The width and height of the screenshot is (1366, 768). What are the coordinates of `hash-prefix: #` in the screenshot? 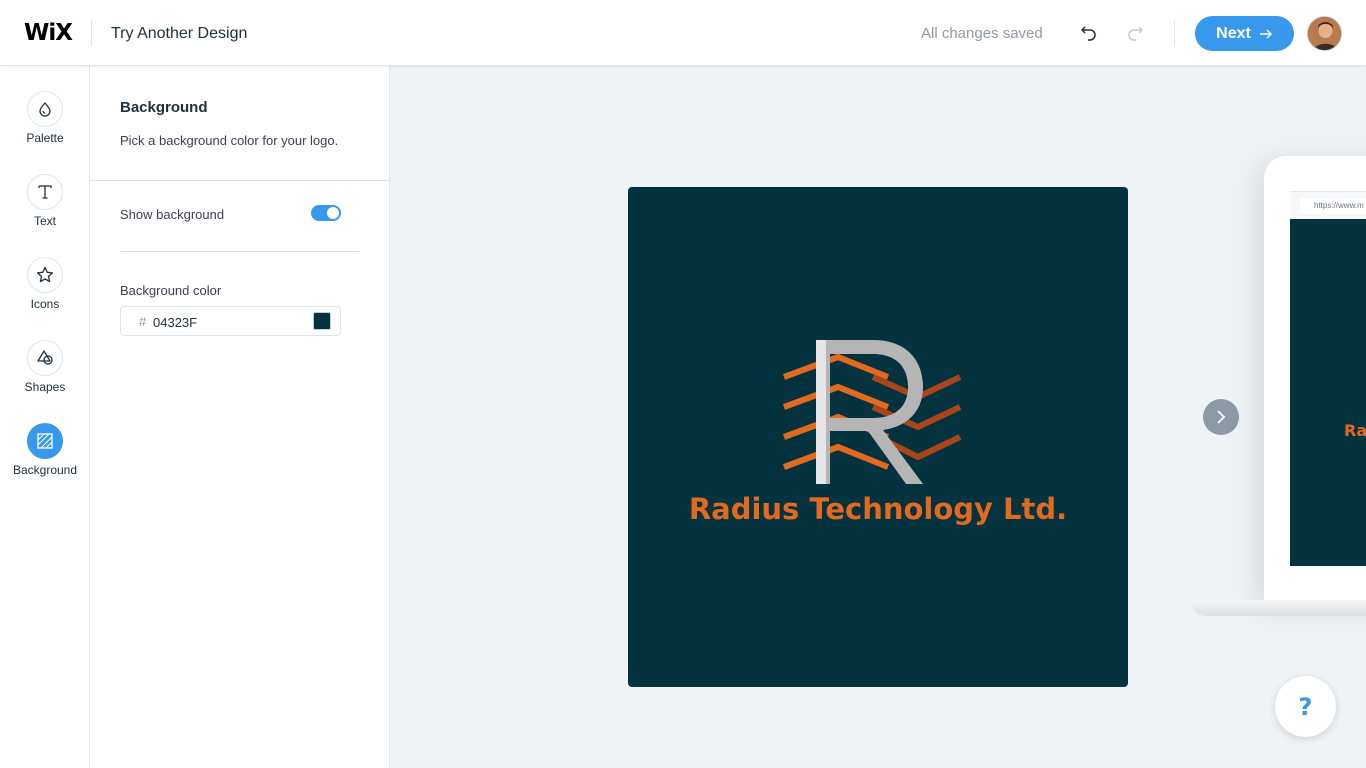 It's located at (143, 321).